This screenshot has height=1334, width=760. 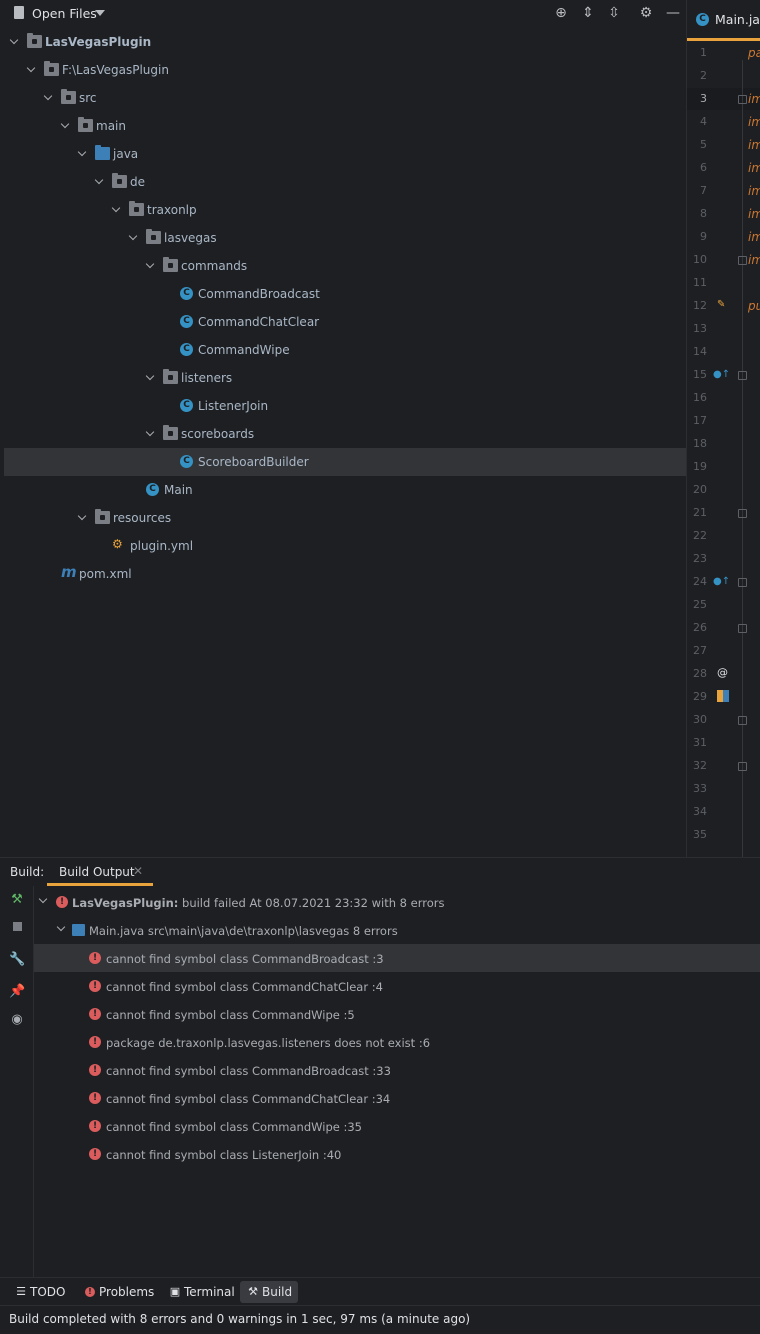 I want to click on build-tool-button: ⚒ Build, so click(x=269, y=1292).